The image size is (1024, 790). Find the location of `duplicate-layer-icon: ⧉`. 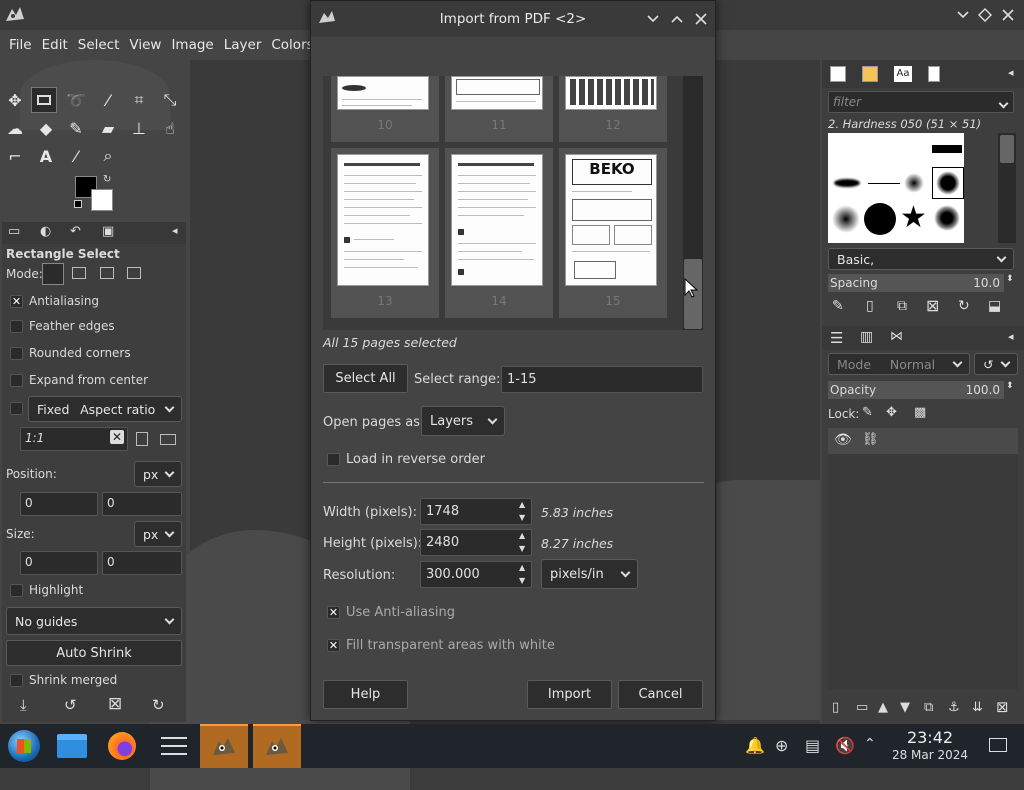

duplicate-layer-icon: ⧉ is located at coordinates (928, 707).